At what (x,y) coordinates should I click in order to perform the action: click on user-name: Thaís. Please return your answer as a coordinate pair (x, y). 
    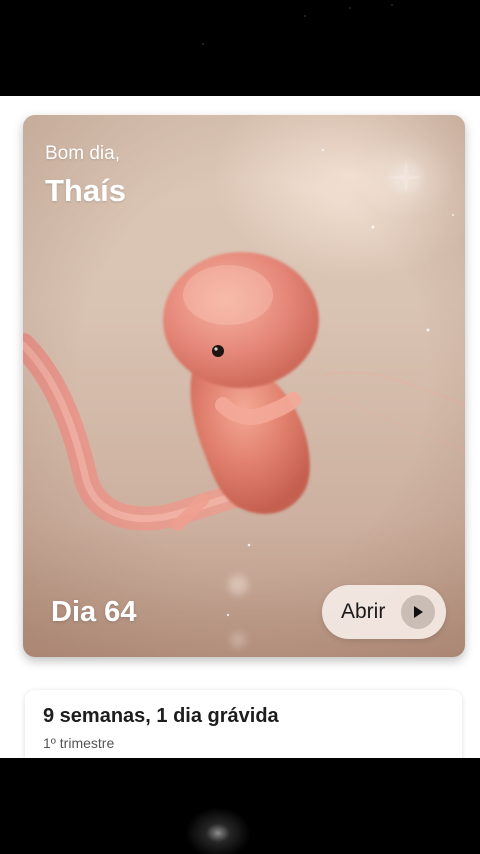
    Looking at the image, I should click on (85, 190).